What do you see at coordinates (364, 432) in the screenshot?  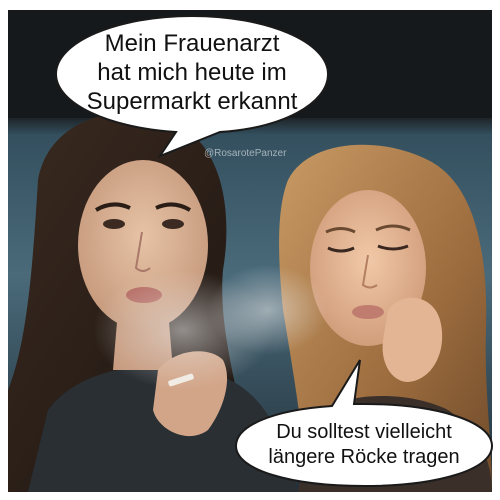 I see `speech-bottom-line-1: Du solltest vielleicht` at bounding box center [364, 432].